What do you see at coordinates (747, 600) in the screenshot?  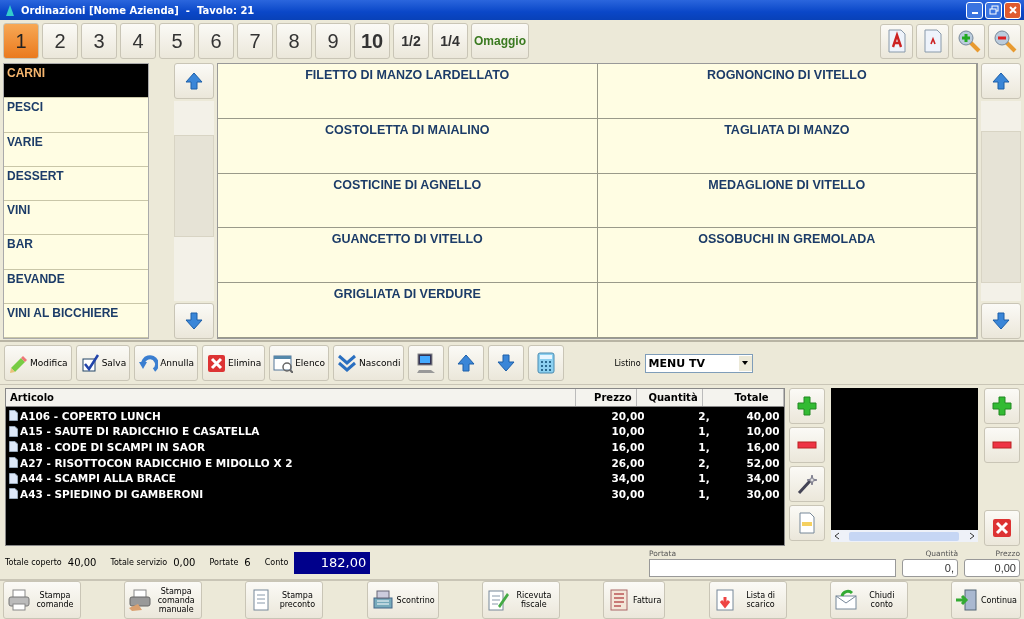 I see `action-button: Lista di scarico` at bounding box center [747, 600].